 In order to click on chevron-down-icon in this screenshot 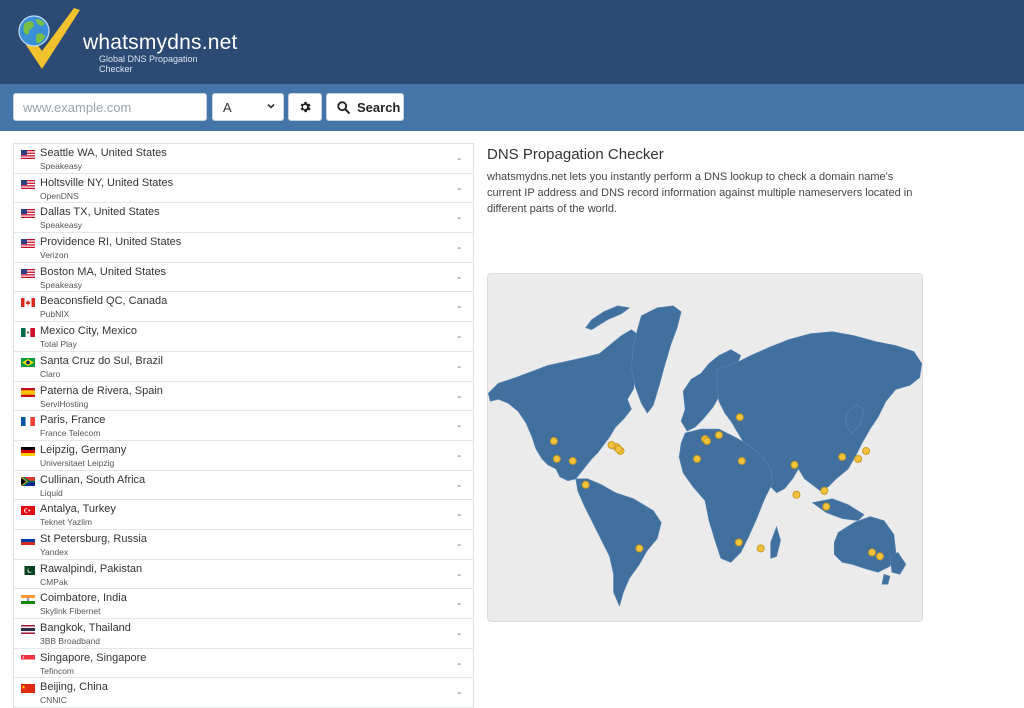, I will do `click(271, 106)`.